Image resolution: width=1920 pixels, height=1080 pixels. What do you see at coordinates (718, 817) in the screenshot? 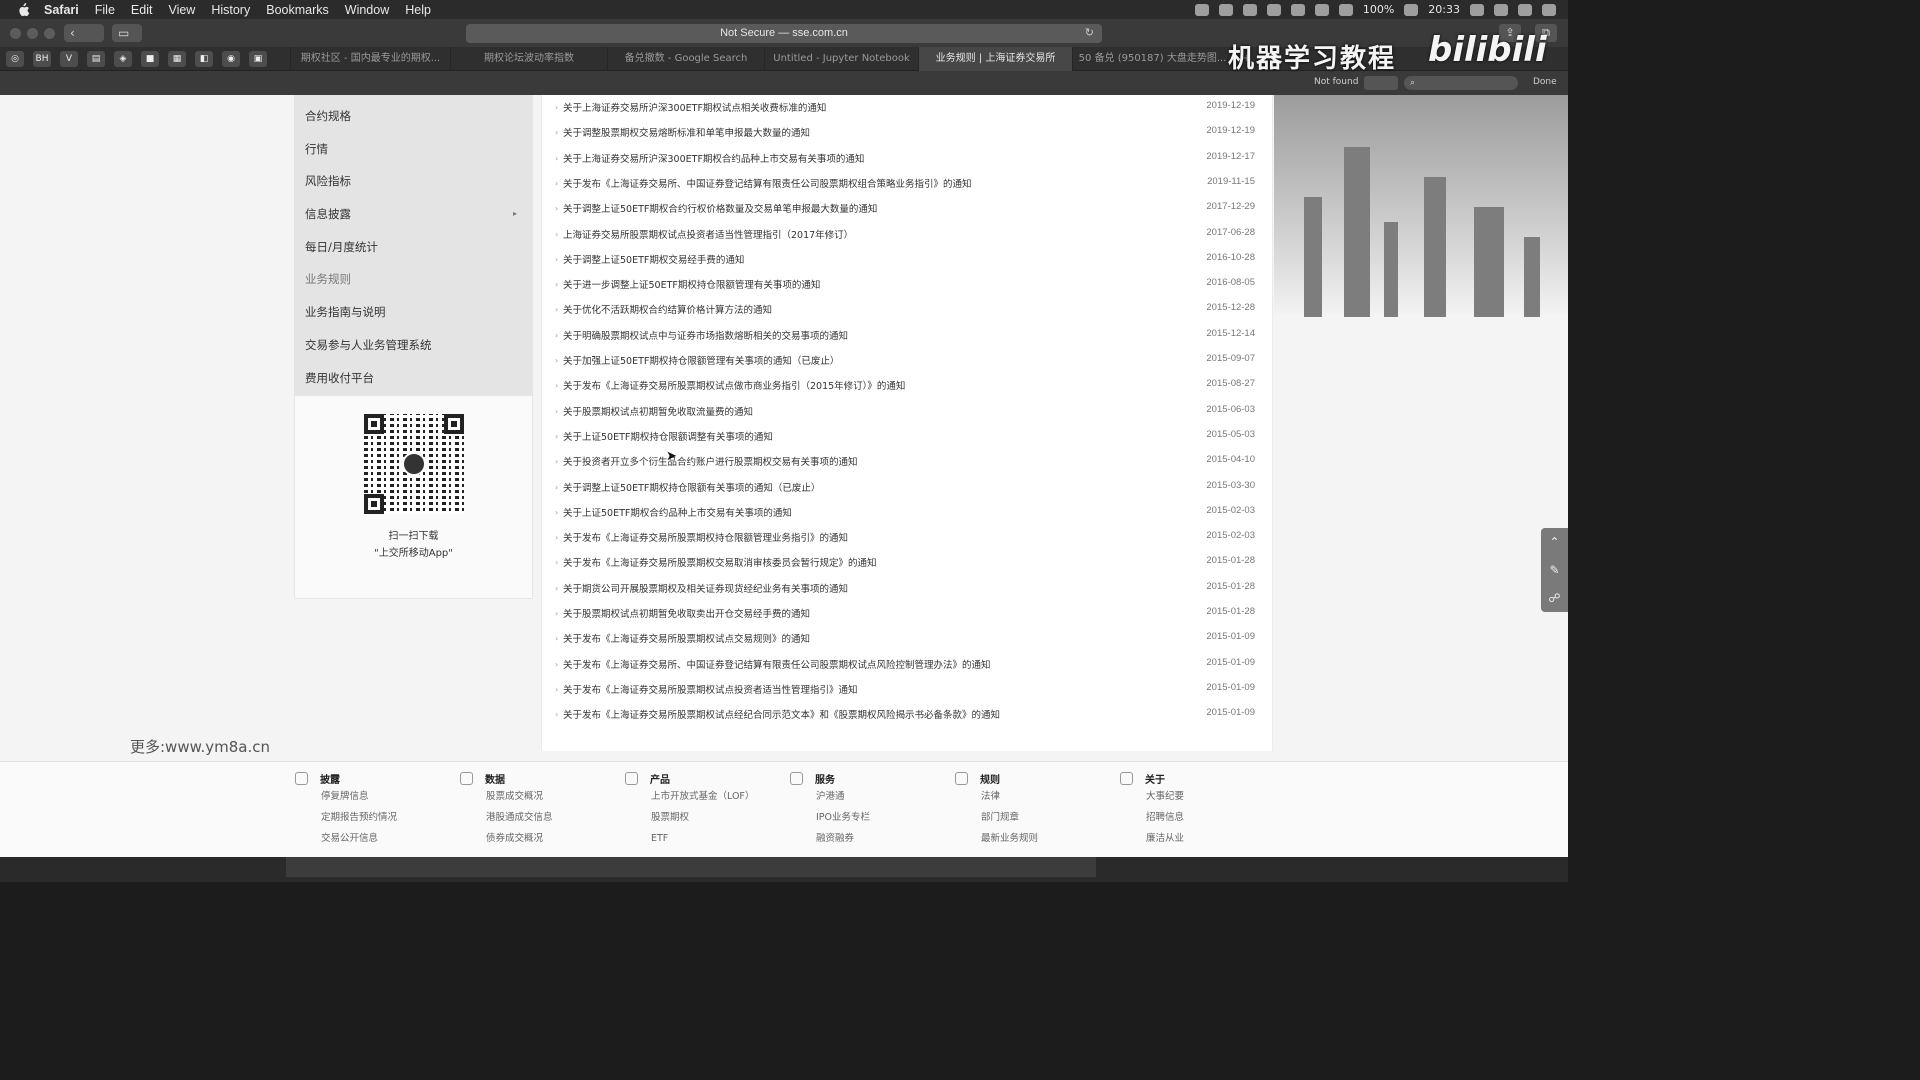
I see `footer-link: 股票期权` at bounding box center [718, 817].